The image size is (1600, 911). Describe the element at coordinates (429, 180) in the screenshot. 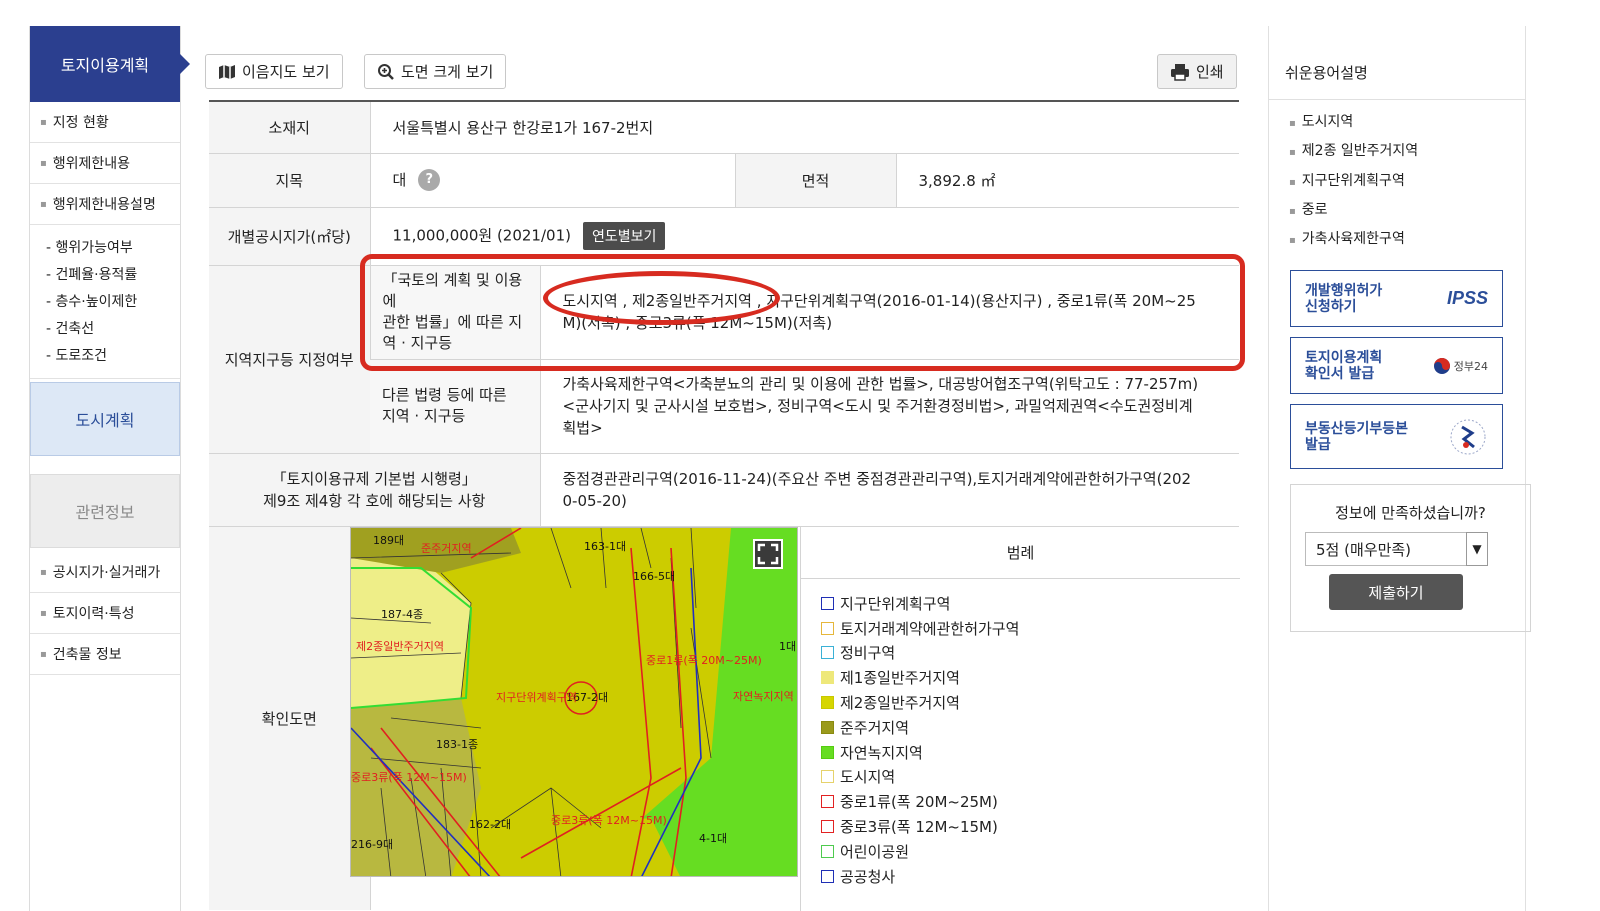

I see `help-icon: ?` at that location.